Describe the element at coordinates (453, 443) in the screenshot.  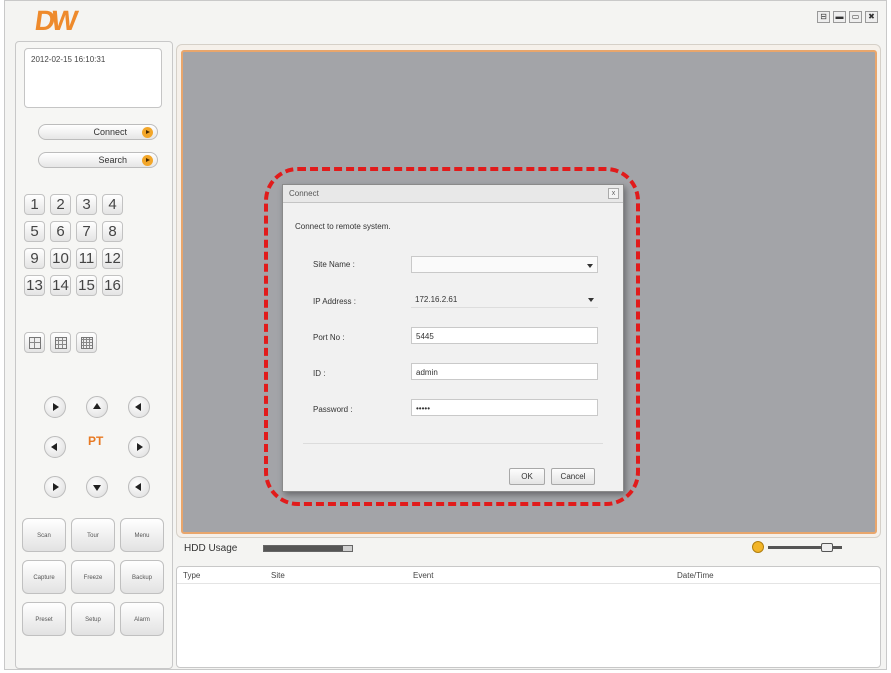
I see `dialog-divider` at that location.